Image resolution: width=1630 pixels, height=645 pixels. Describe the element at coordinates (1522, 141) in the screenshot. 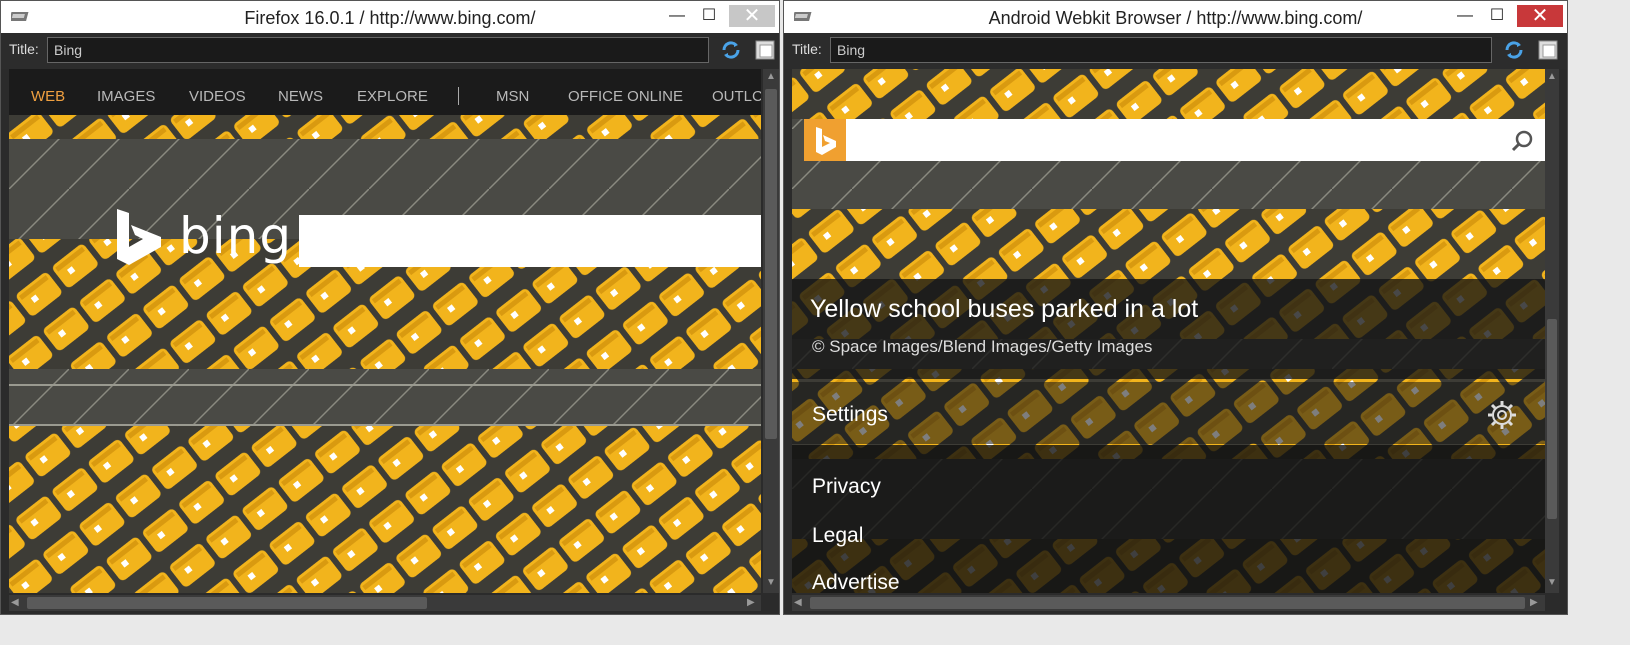

I see `search-icon` at that location.